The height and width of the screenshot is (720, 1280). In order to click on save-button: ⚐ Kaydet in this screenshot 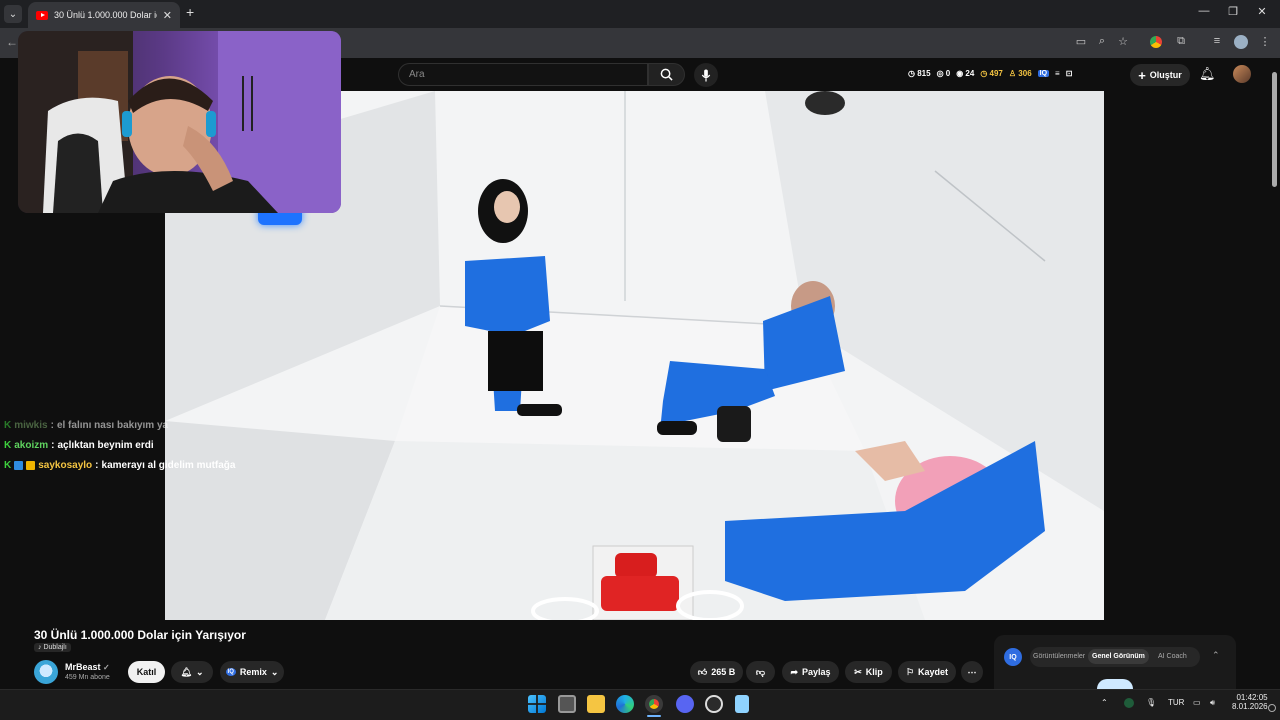, I will do `click(927, 672)`.